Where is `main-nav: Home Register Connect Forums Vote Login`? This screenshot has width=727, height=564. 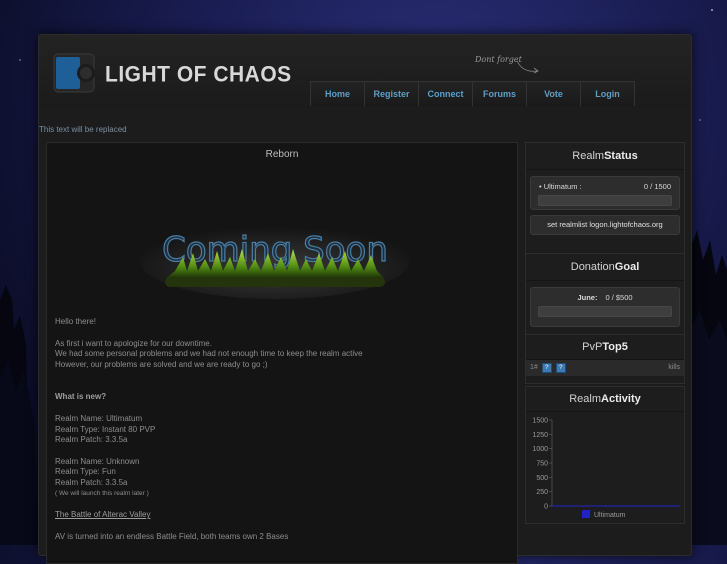
main-nav: Home Register Connect Forums Vote Login is located at coordinates (472, 94).